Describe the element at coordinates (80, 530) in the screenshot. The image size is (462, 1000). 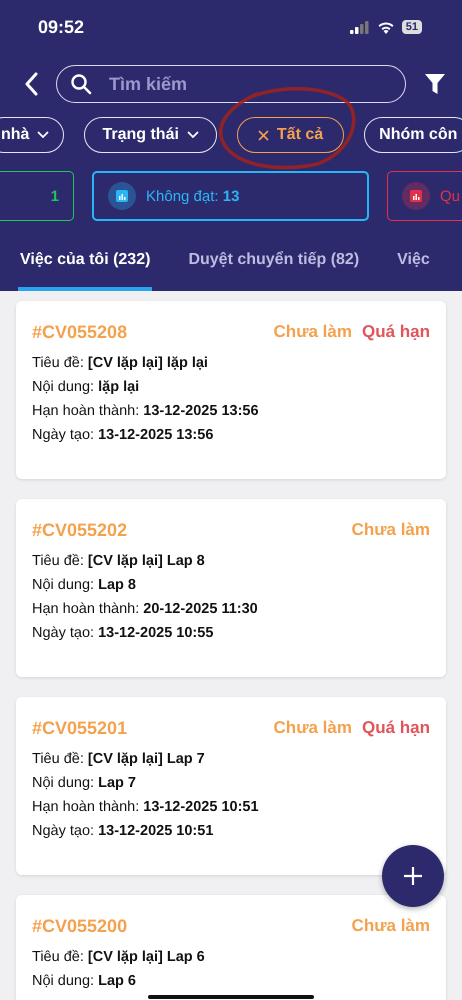
I see `task-code: #CV055202` at that location.